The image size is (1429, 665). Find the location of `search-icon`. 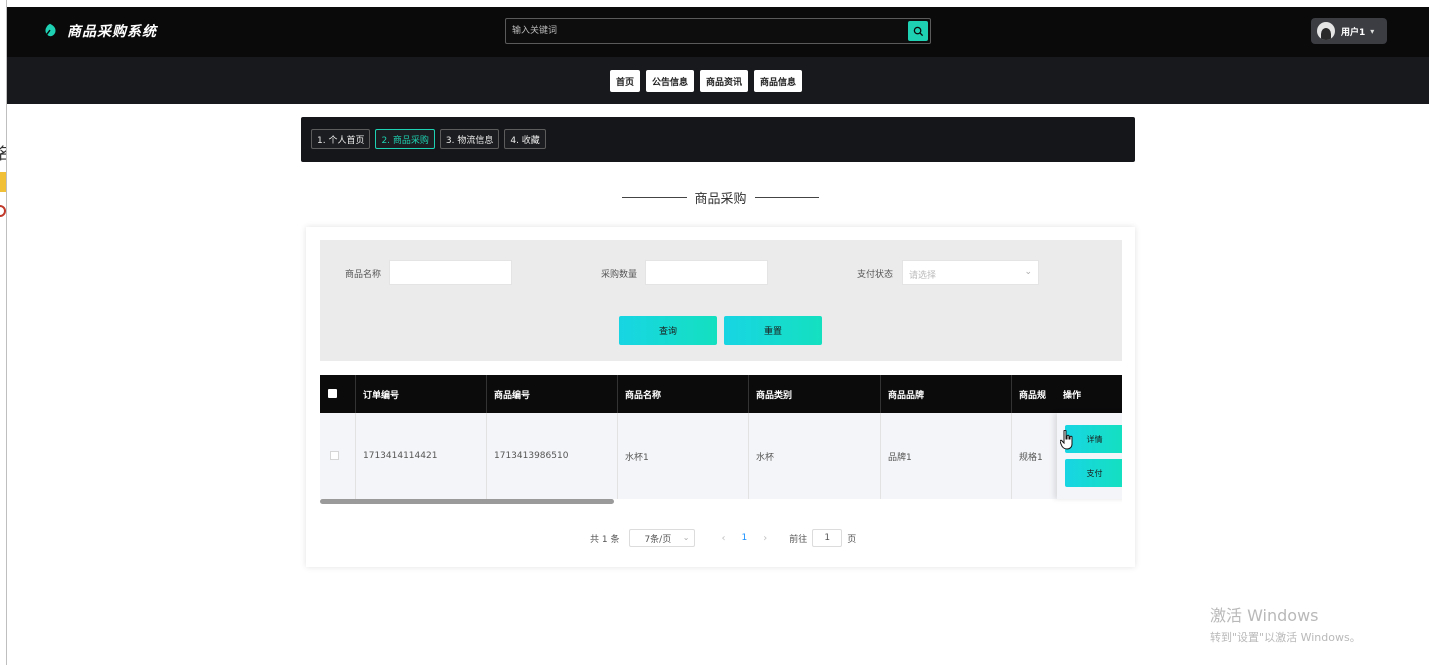

search-icon is located at coordinates (918, 31).